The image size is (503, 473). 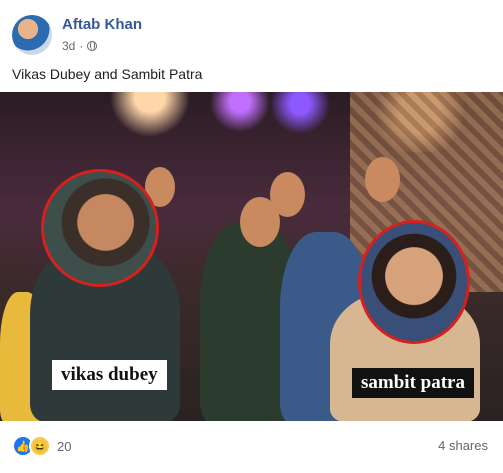 What do you see at coordinates (92, 46) in the screenshot?
I see `globe-icon` at bounding box center [92, 46].